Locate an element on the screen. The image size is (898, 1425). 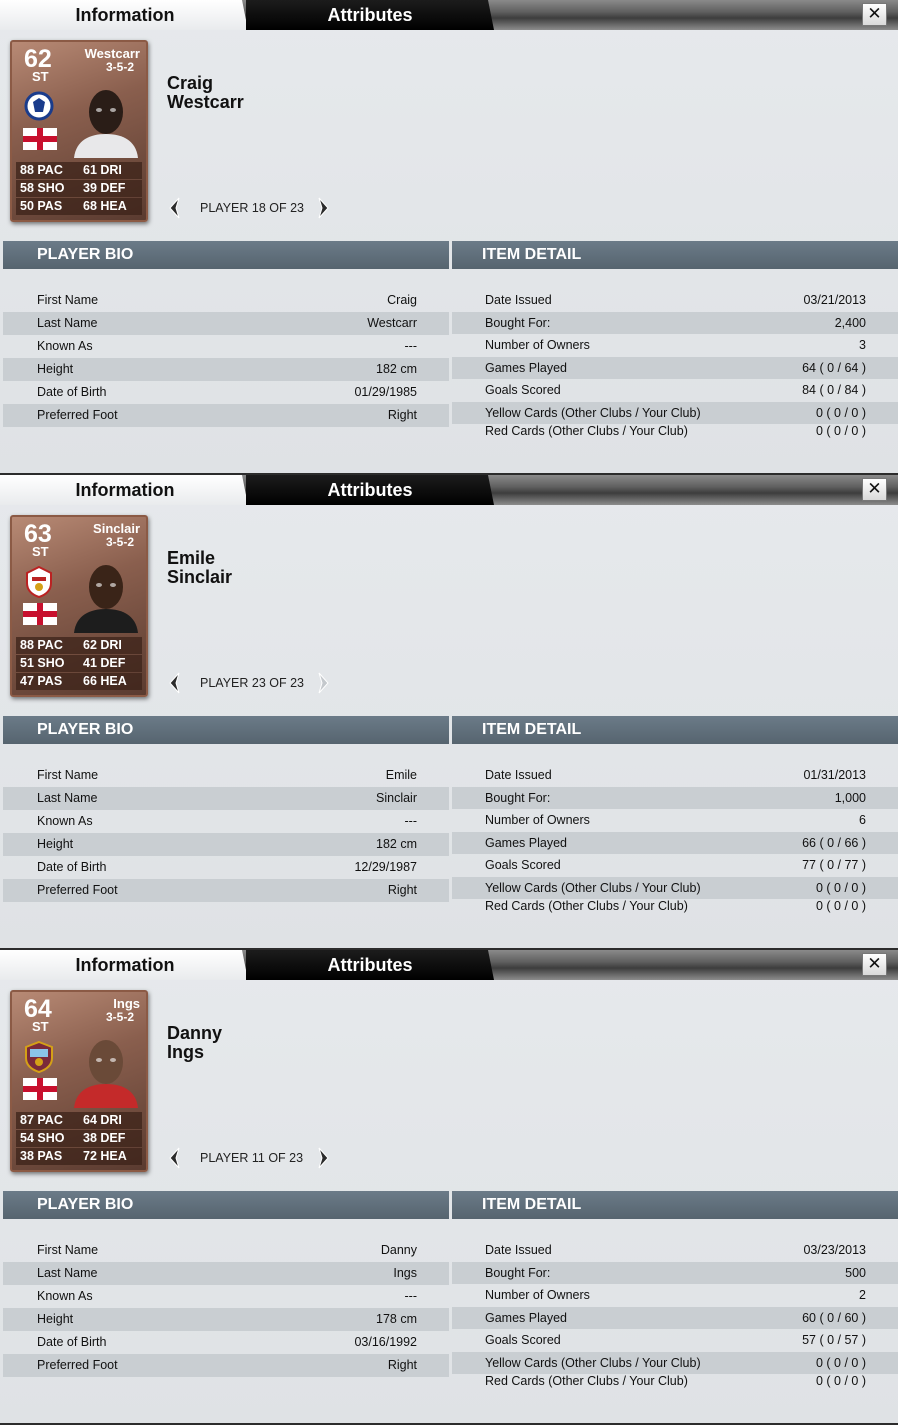
card-stats: 88 PAC 62 DRI 51 SHO 41 DEF 47 PAS 66 HEA is located at coordinates (79, 664).